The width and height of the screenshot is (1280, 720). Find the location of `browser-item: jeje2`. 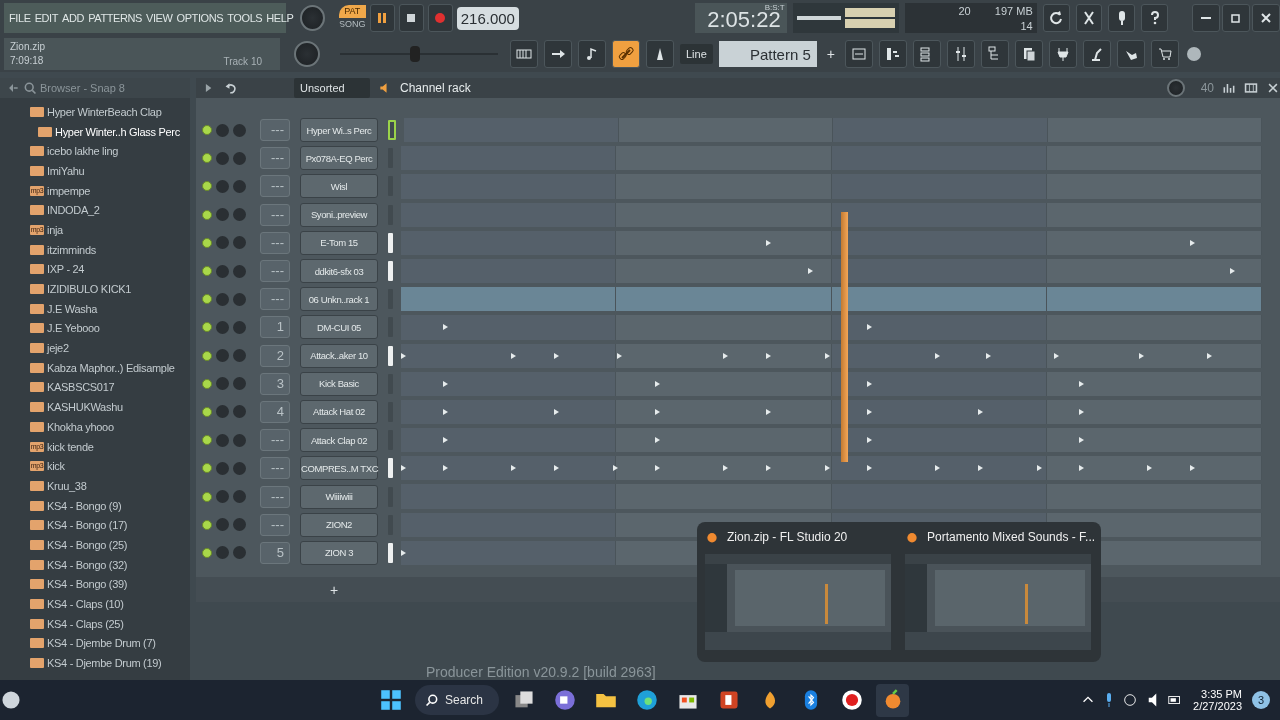

browser-item: jeje2 is located at coordinates (95, 348).